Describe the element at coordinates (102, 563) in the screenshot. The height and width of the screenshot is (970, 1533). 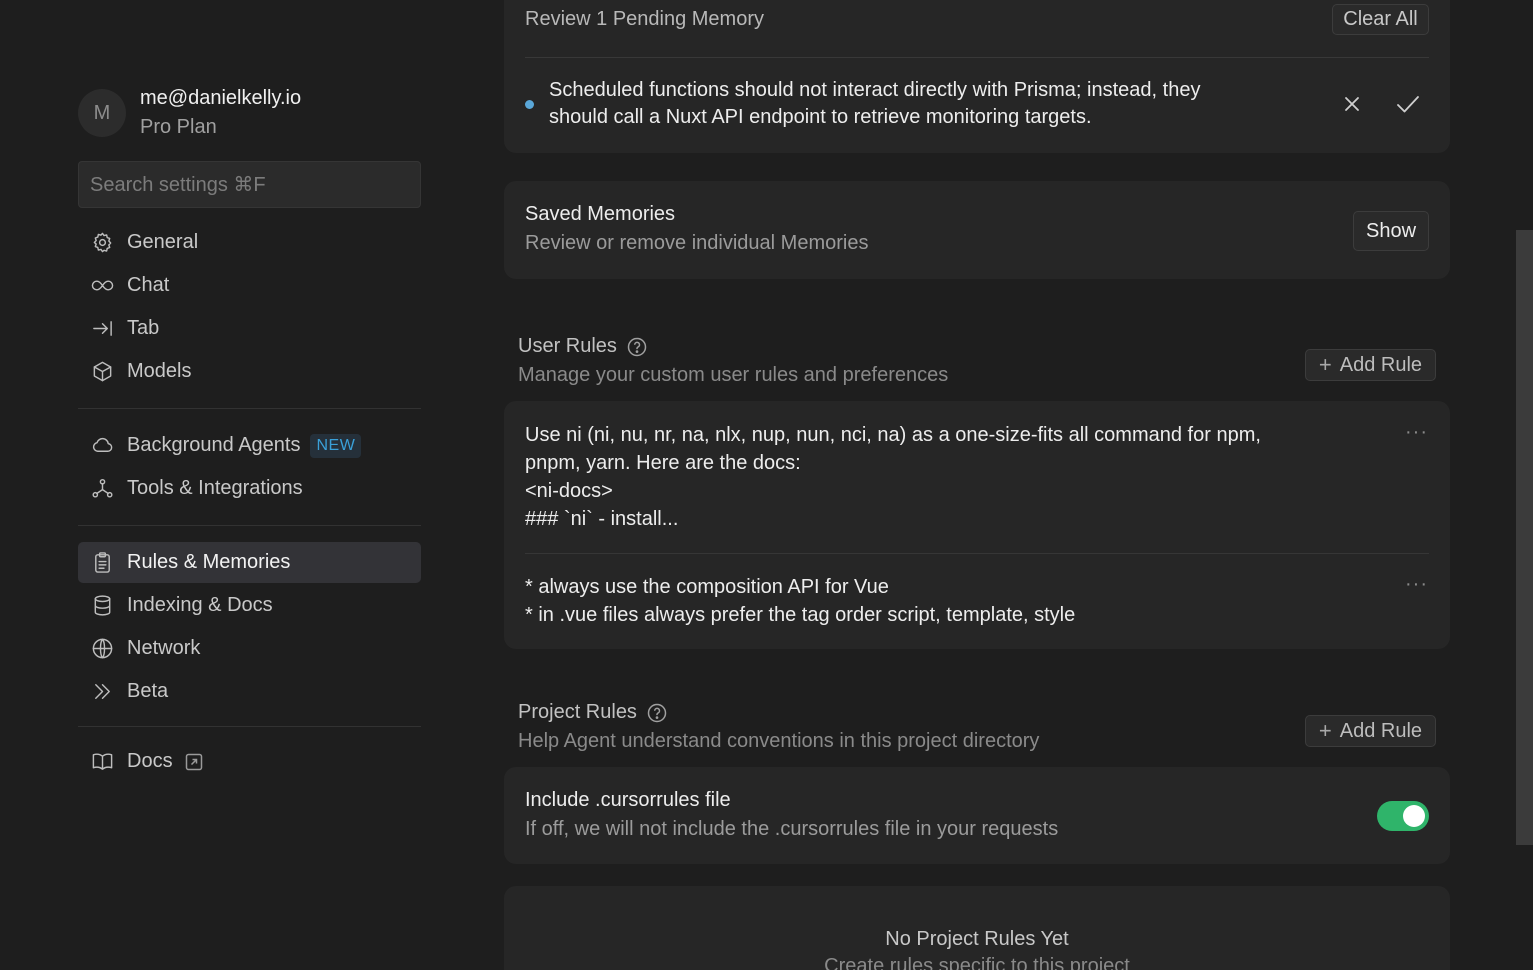
I see `clipboard-icon` at that location.